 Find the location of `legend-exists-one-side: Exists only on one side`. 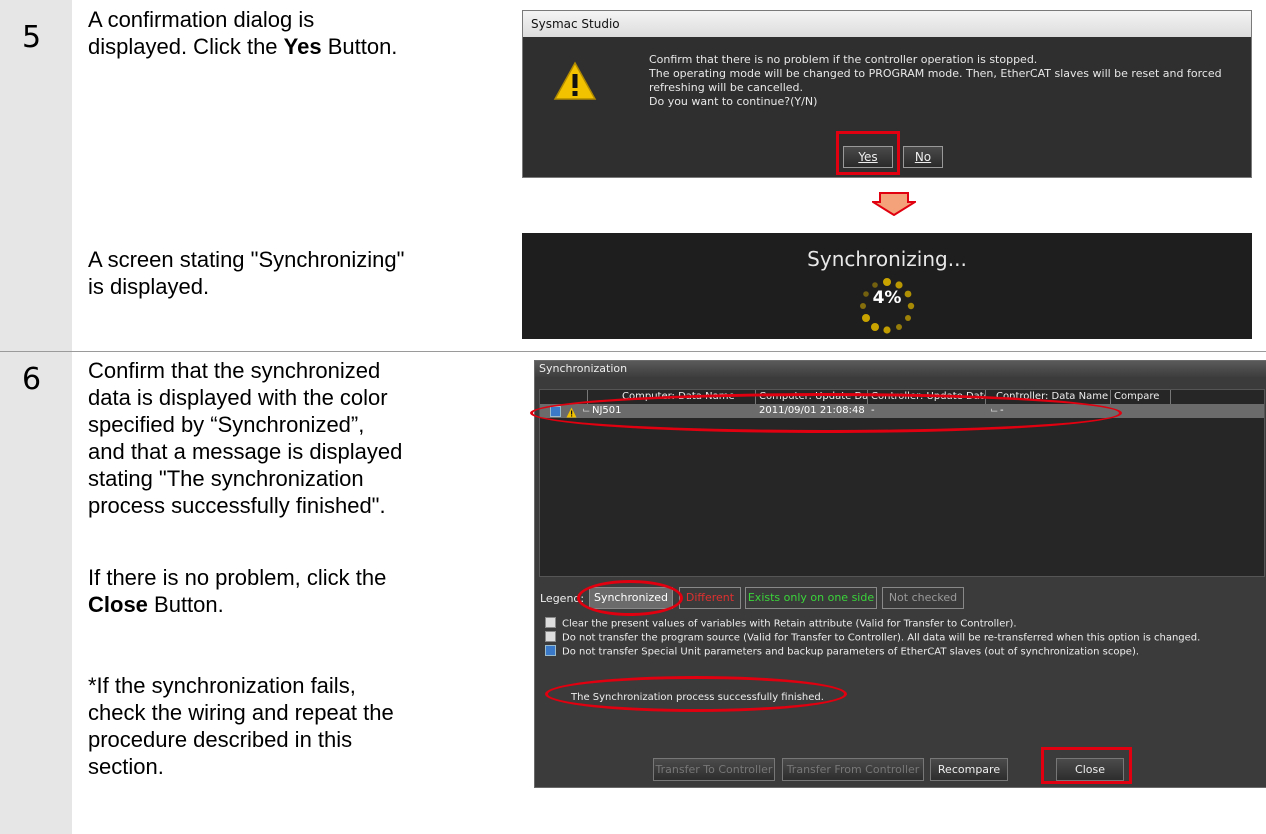

legend-exists-one-side: Exists only on one side is located at coordinates (811, 598).